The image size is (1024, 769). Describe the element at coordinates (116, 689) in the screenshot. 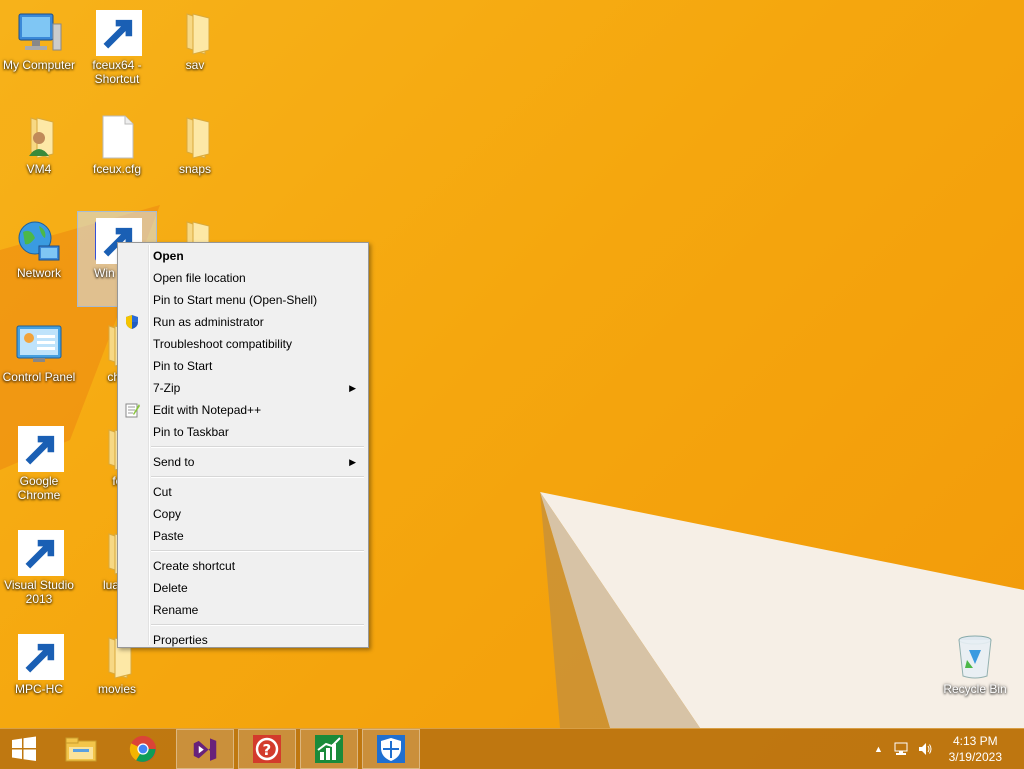

I see `desktop-icon-label: movies` at that location.